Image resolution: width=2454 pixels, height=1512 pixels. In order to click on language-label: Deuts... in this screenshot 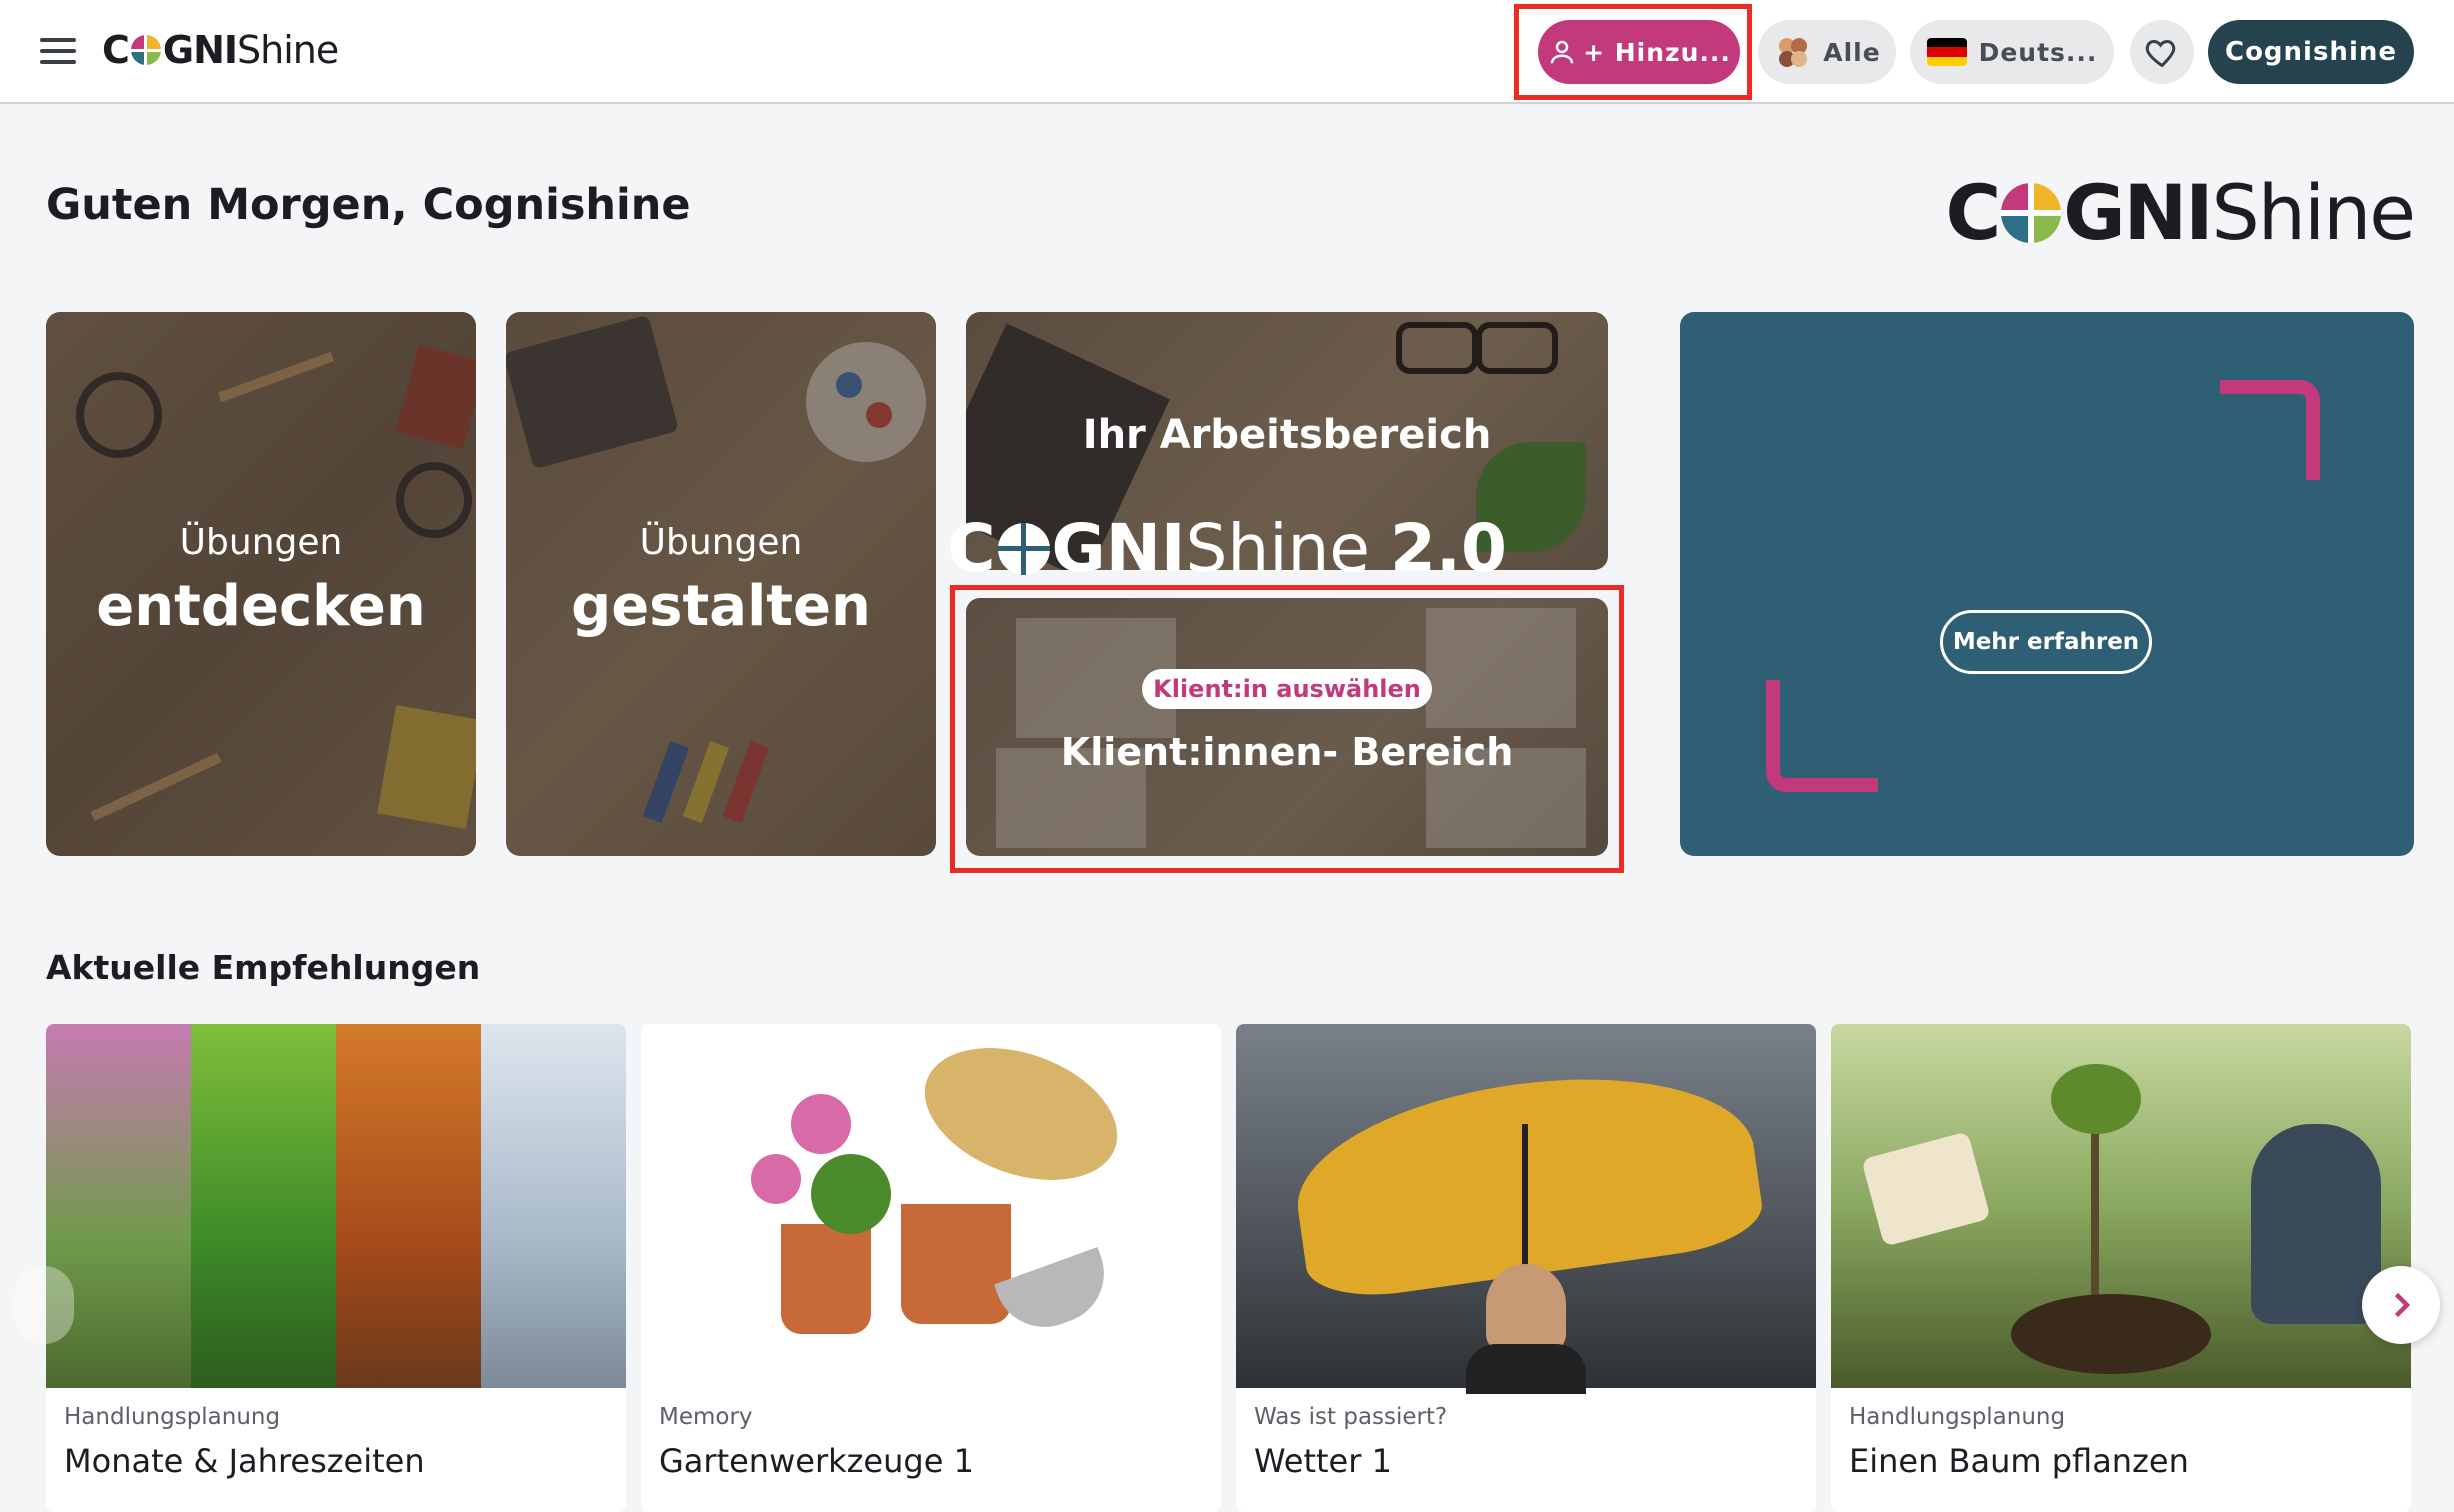, I will do `click(2038, 52)`.